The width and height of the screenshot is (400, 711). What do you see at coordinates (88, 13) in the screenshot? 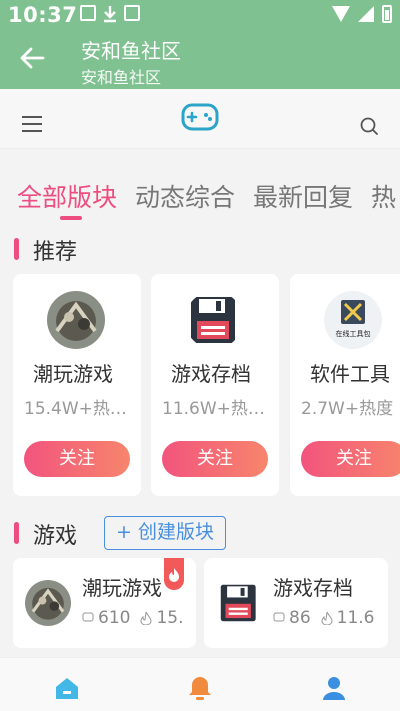
I see `image-icon` at bounding box center [88, 13].